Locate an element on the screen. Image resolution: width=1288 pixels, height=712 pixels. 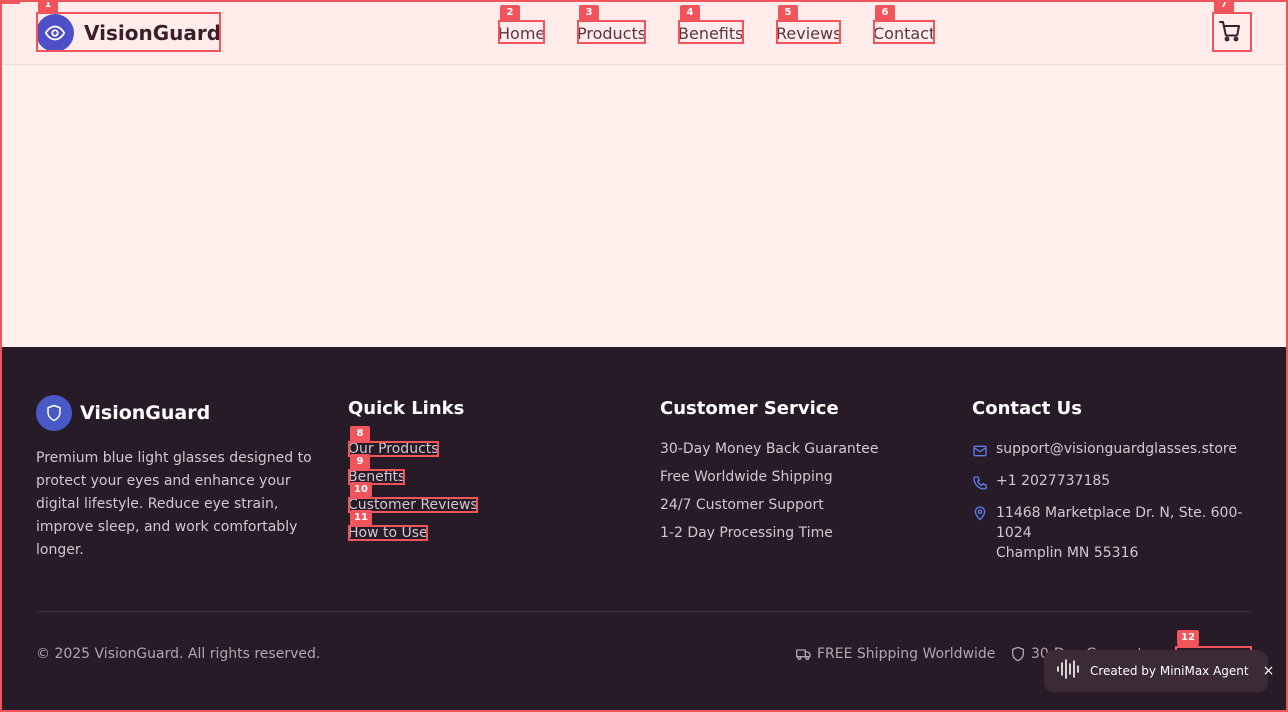
annotation-tag-5: 5 is located at coordinates (788, 13).